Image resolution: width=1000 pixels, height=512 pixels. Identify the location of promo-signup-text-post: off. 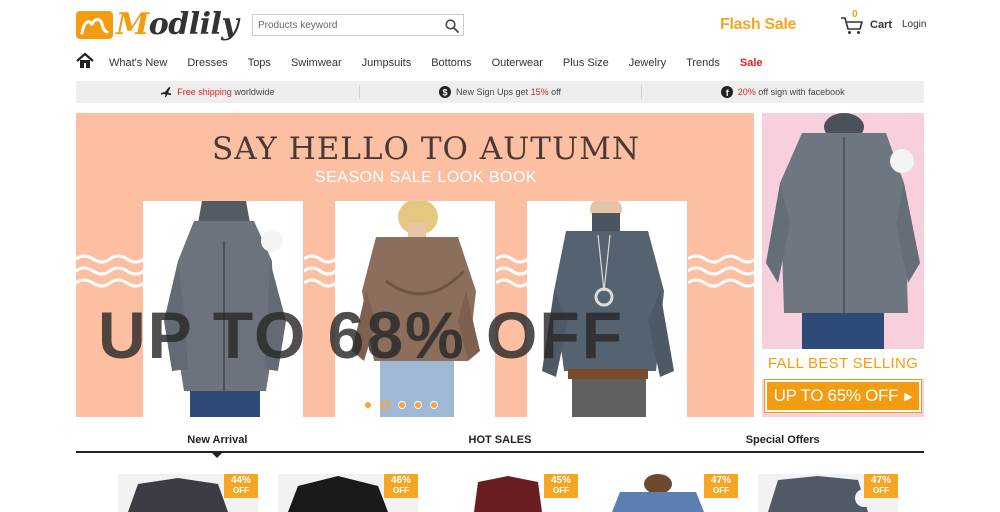
(556, 92).